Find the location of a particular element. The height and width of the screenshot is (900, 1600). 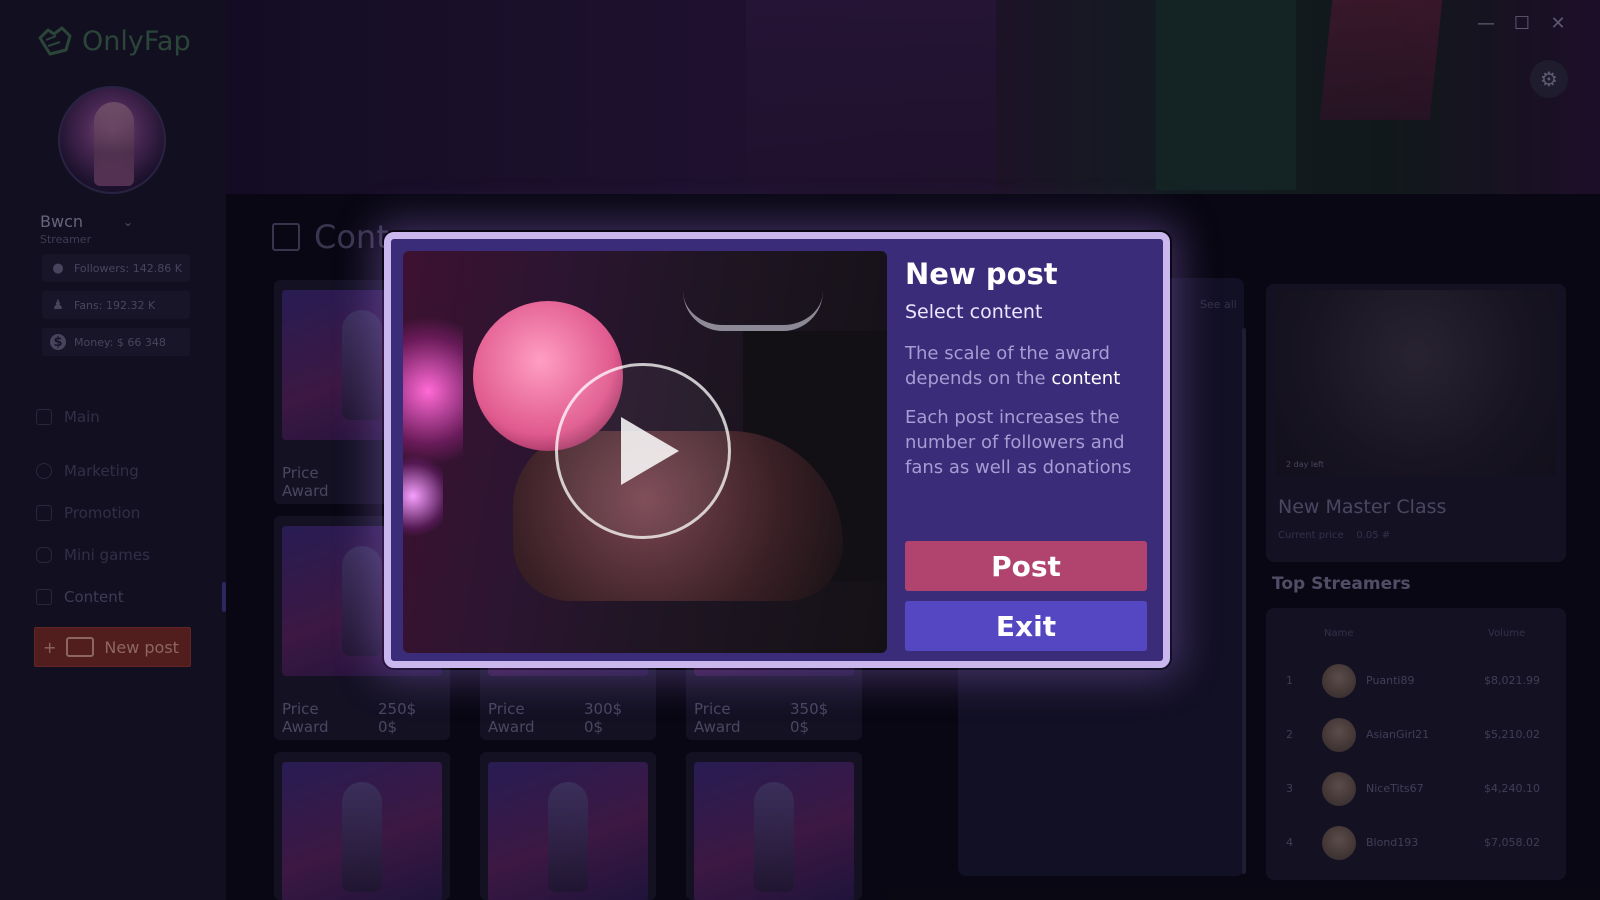

post-button: Post is located at coordinates (1026, 566).